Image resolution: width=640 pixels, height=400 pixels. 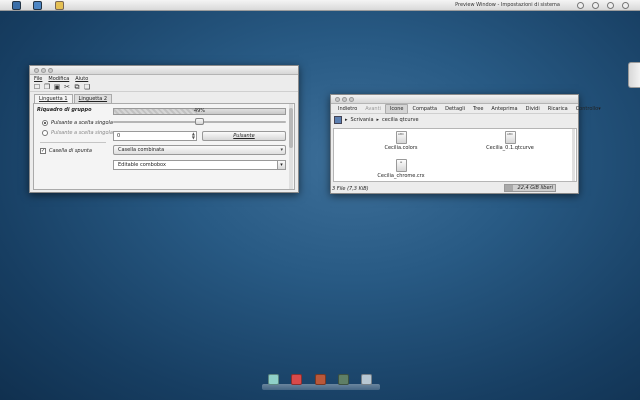 What do you see at coordinates (119, 136) in the screenshot?
I see `spin-value: 0` at bounding box center [119, 136].